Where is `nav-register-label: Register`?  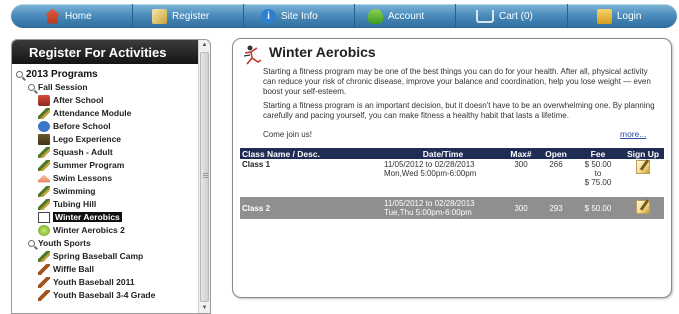
nav-register-label: Register is located at coordinates (191, 16).